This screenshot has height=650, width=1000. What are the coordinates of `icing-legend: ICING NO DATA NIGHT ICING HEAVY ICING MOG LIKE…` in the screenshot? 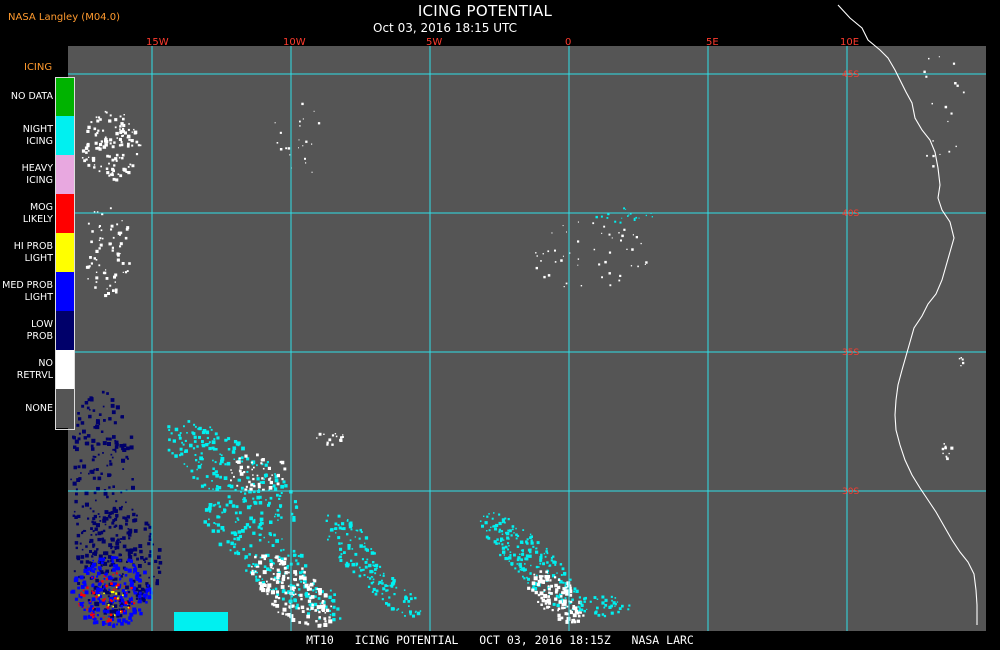 It's located at (40, 248).